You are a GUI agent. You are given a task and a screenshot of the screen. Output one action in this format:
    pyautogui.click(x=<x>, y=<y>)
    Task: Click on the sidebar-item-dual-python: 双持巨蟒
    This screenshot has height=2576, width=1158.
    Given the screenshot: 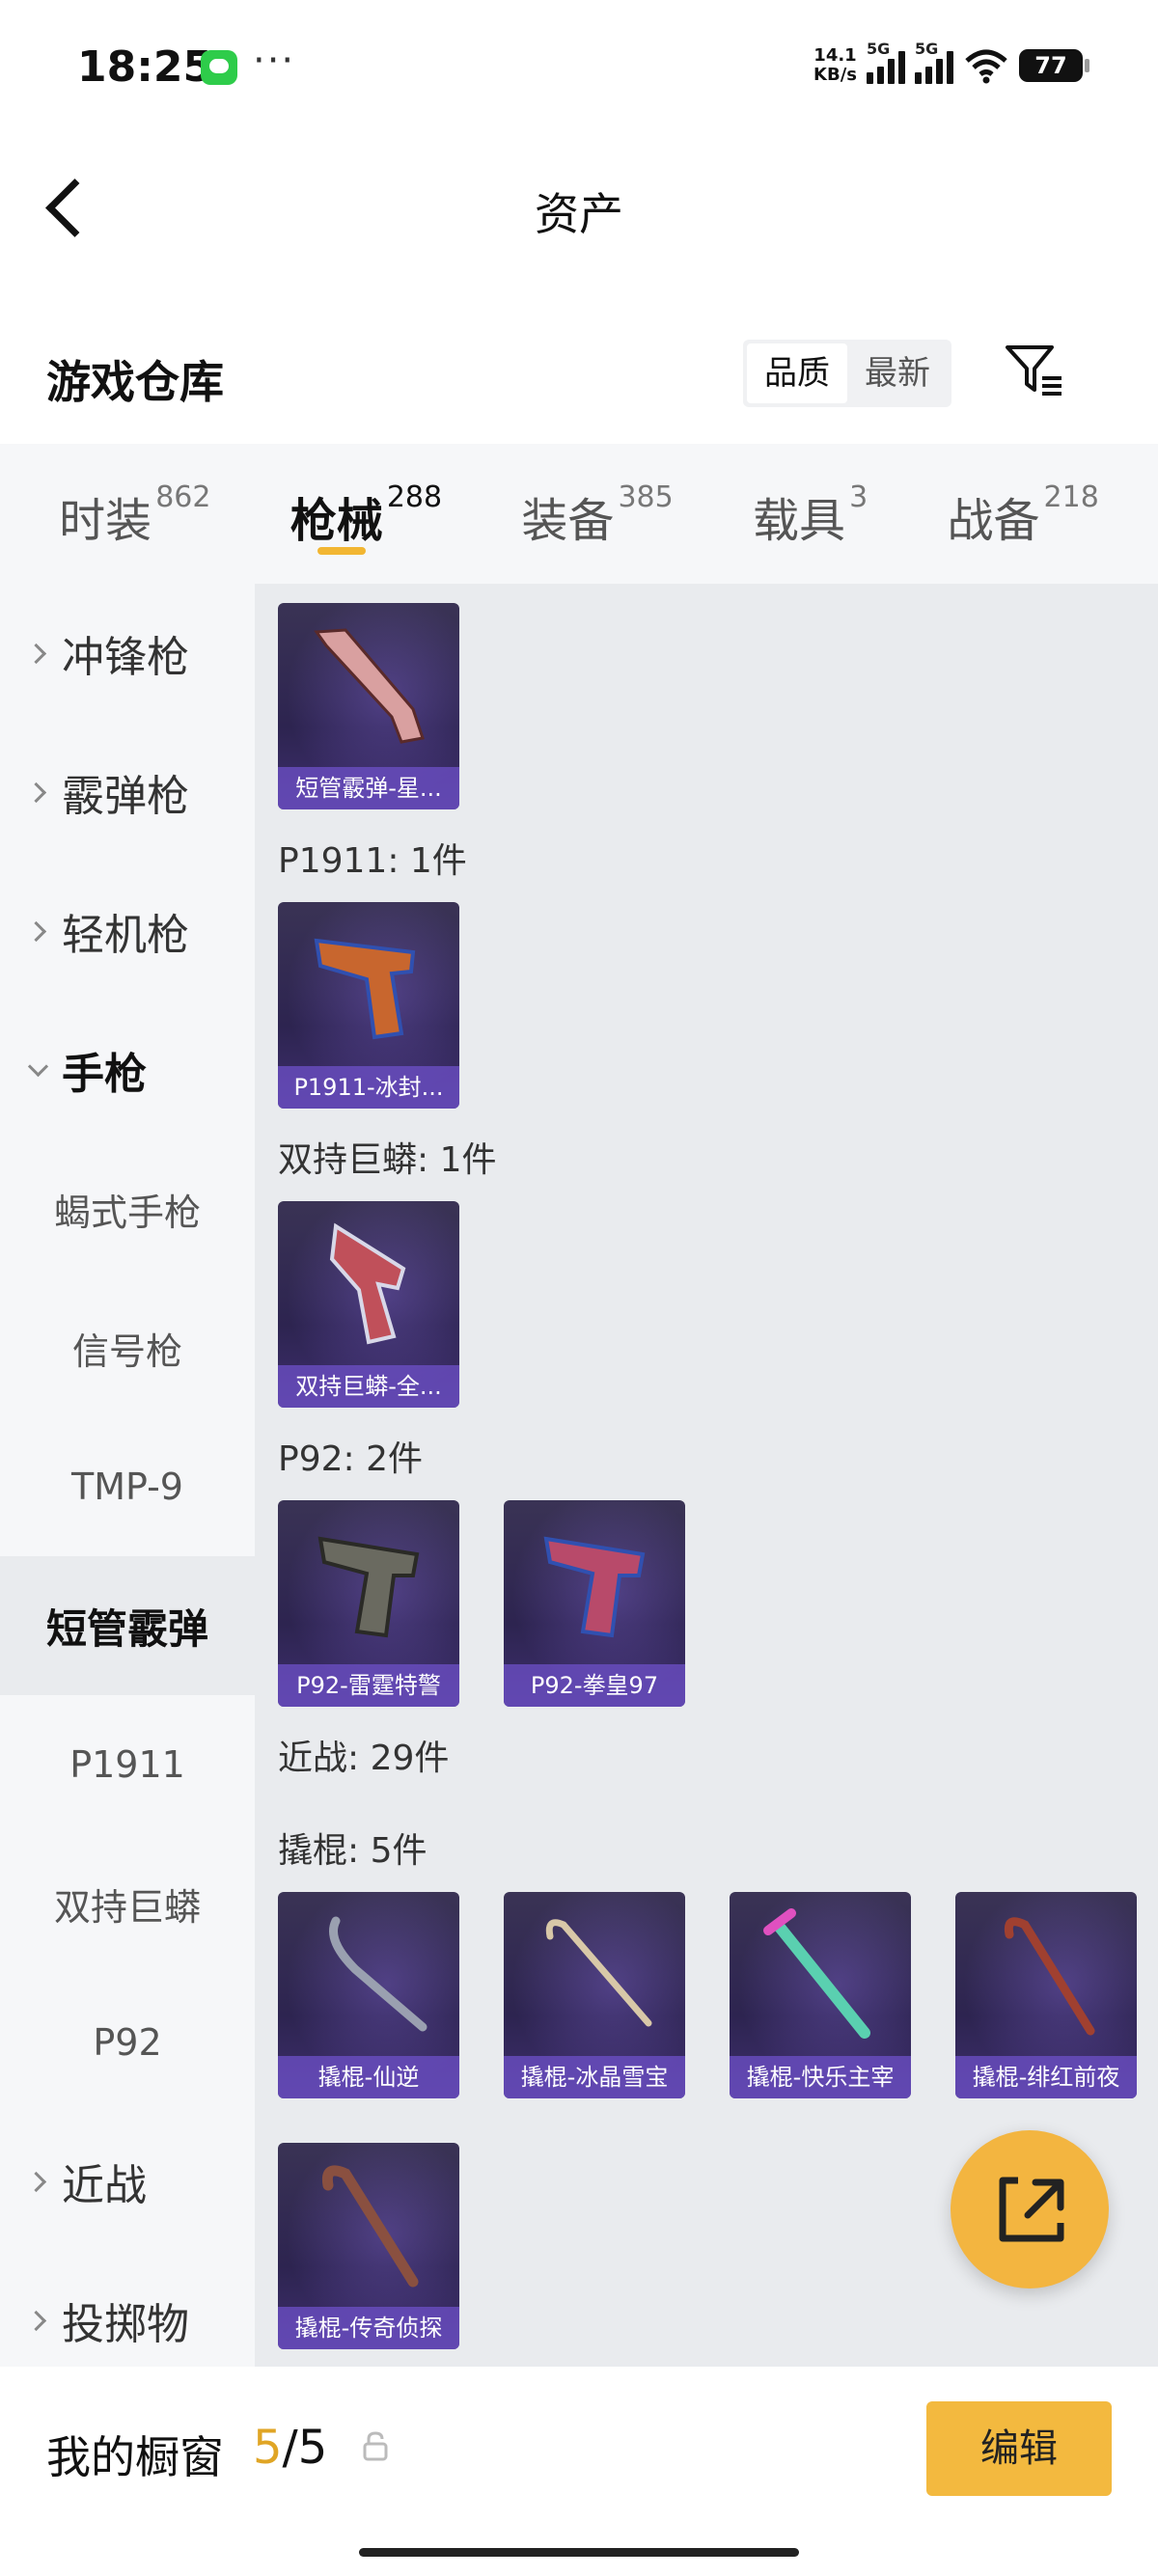 What is the action you would take?
    pyautogui.click(x=127, y=1903)
    